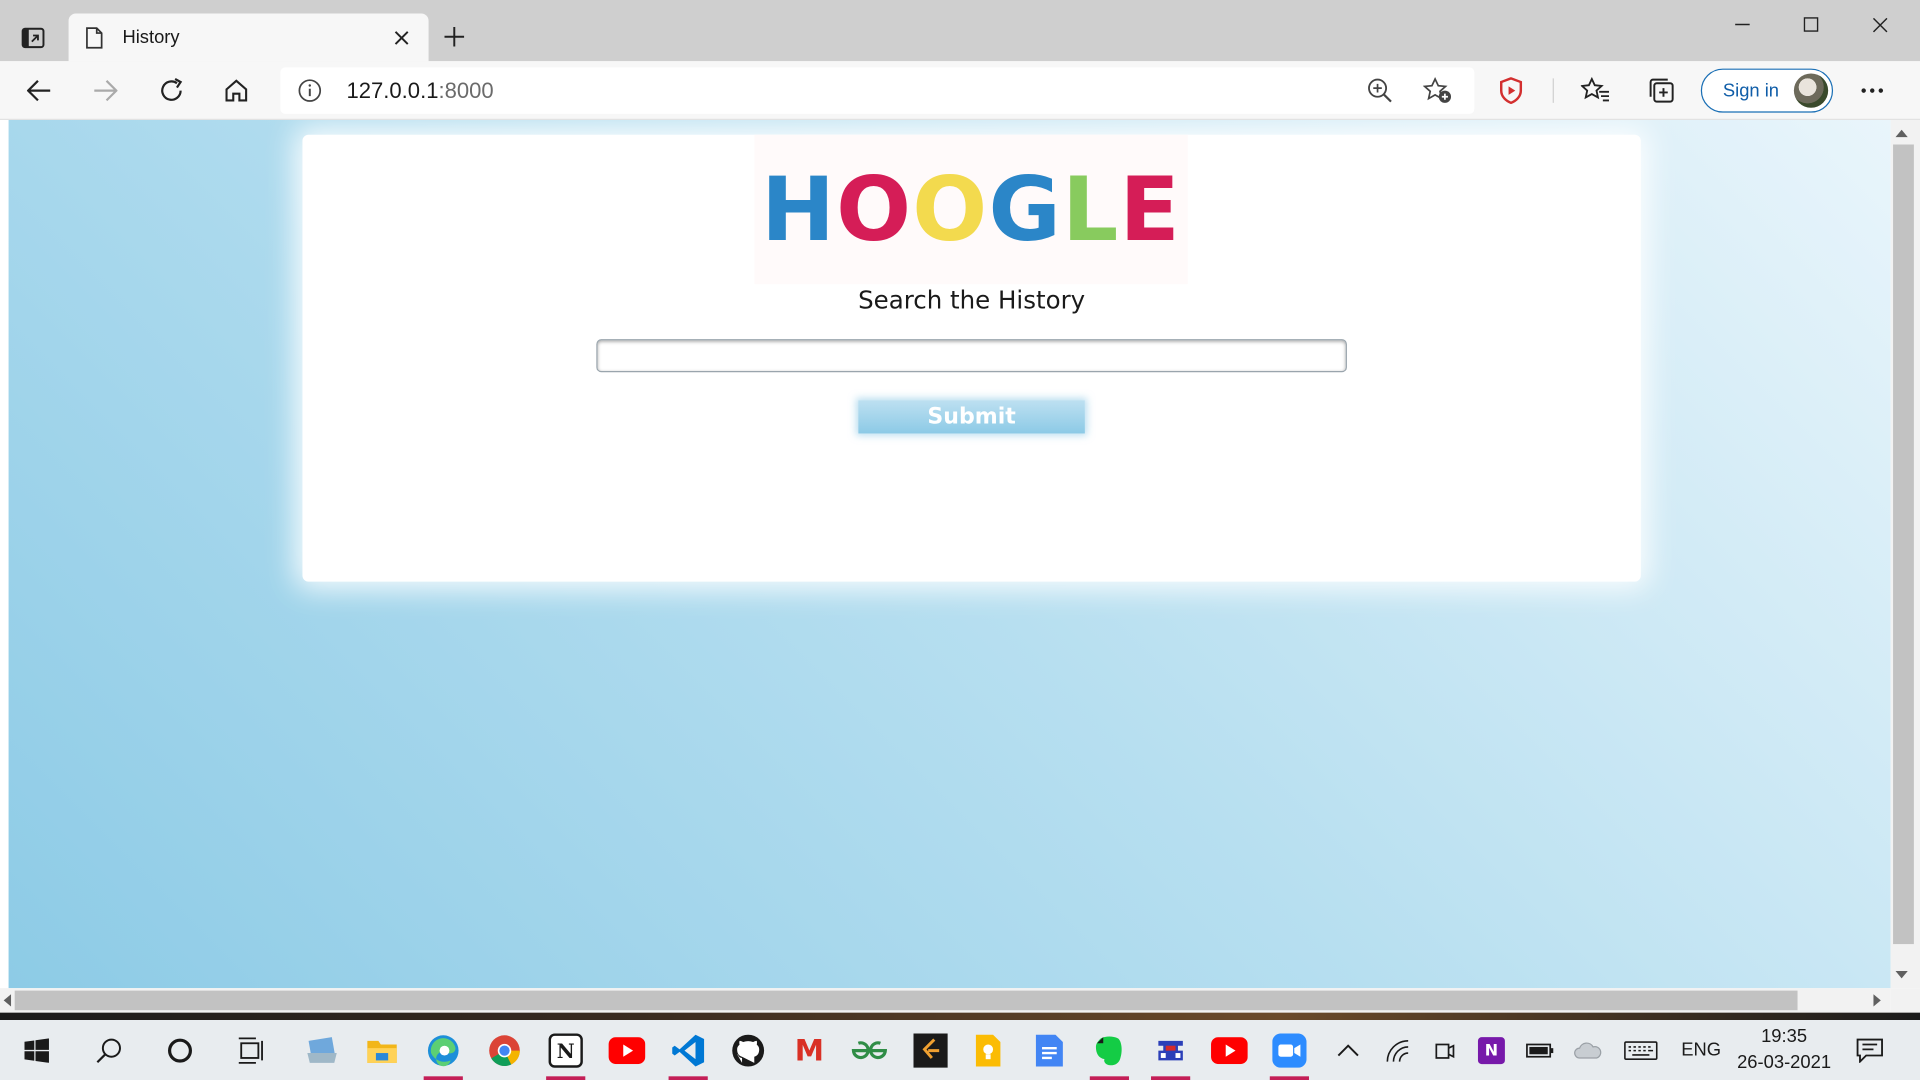 The width and height of the screenshot is (1920, 1080). Describe the element at coordinates (1049, 1051) in the screenshot. I see `docs-icon` at that location.